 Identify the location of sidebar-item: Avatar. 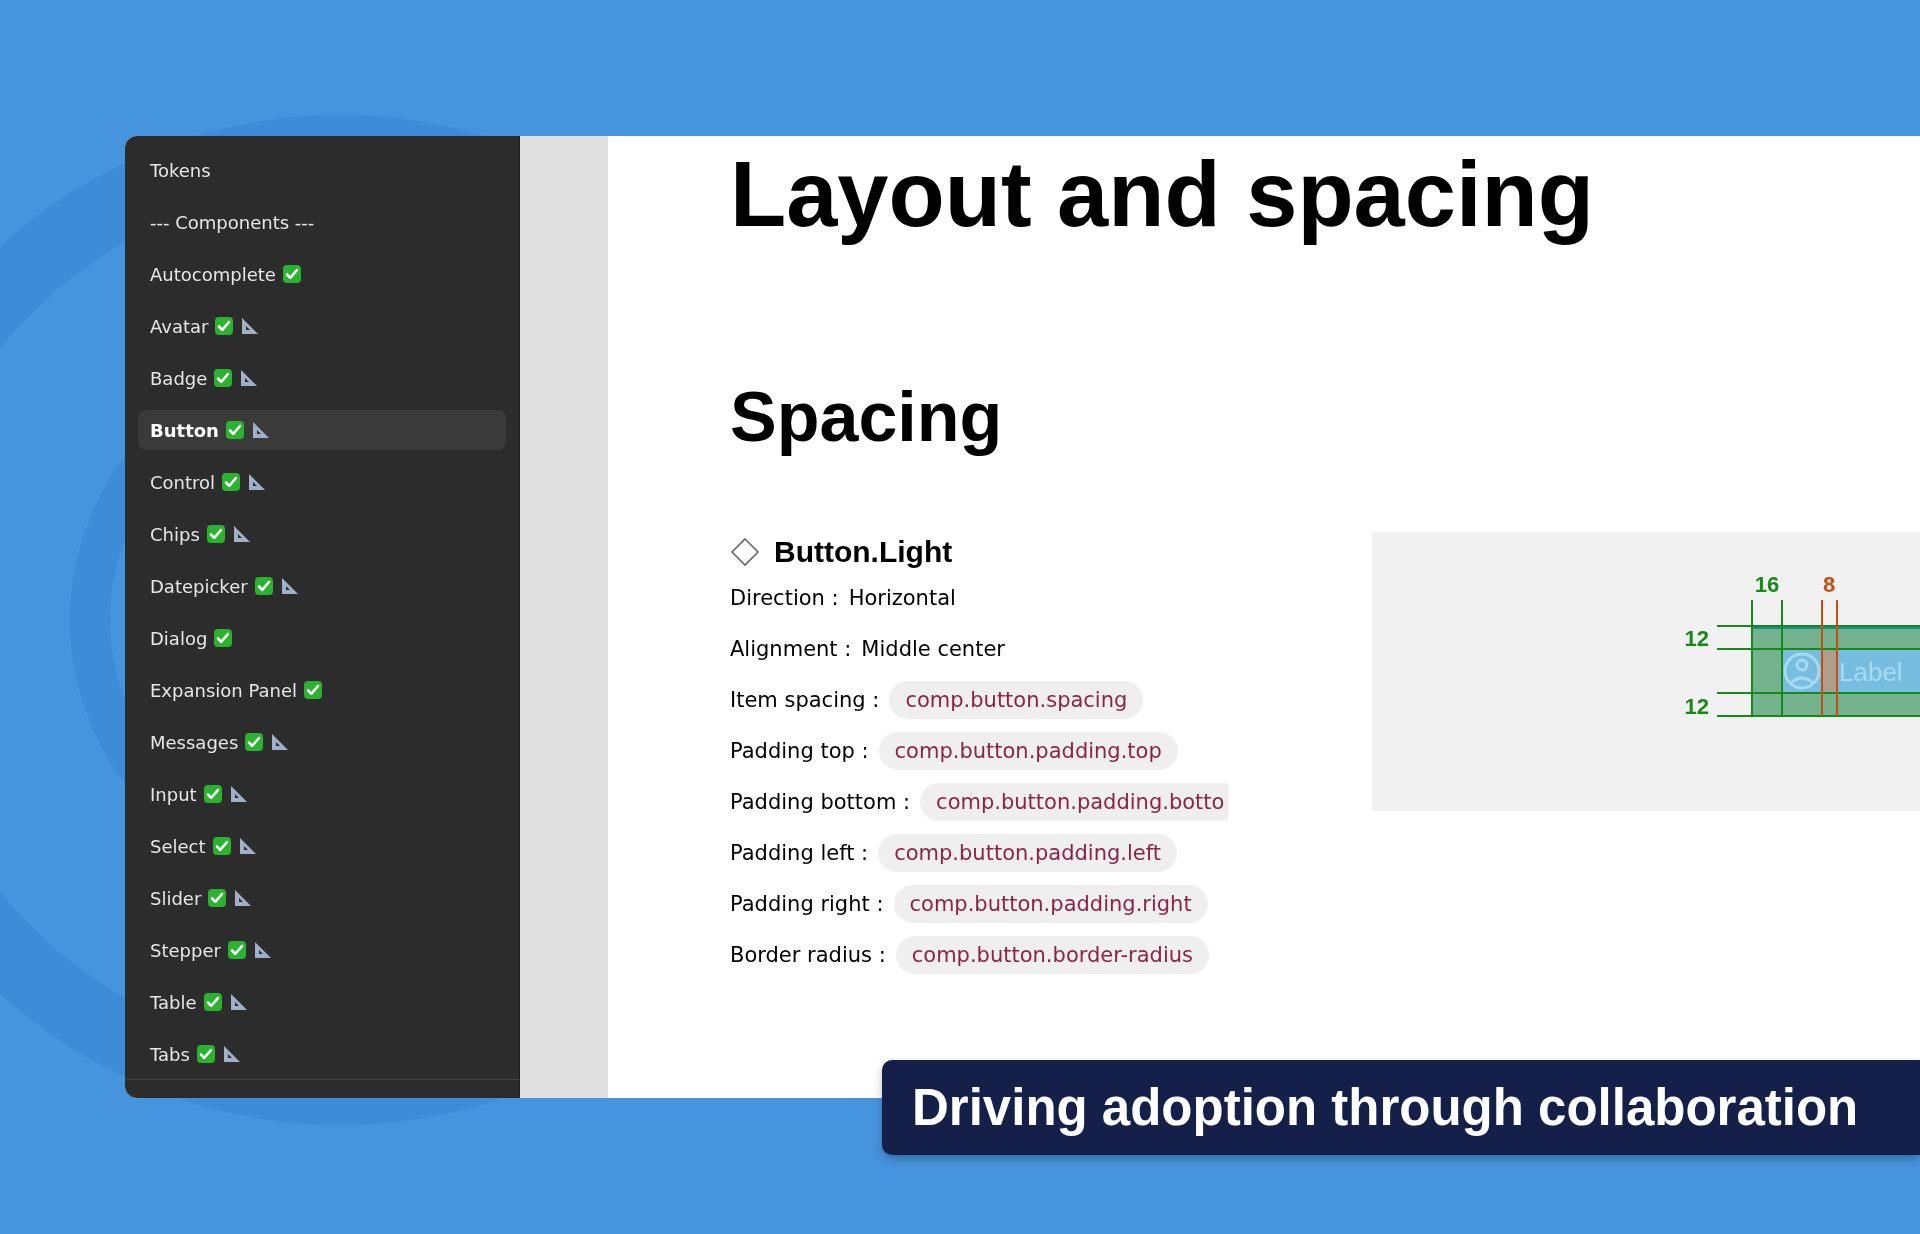
(322, 326).